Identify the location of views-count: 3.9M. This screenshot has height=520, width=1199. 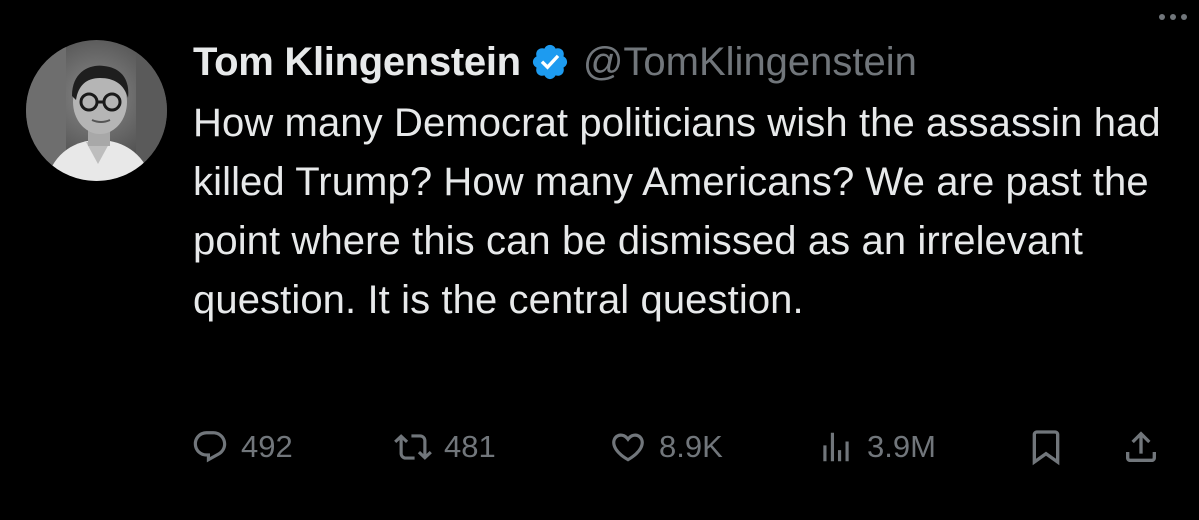
(901, 446).